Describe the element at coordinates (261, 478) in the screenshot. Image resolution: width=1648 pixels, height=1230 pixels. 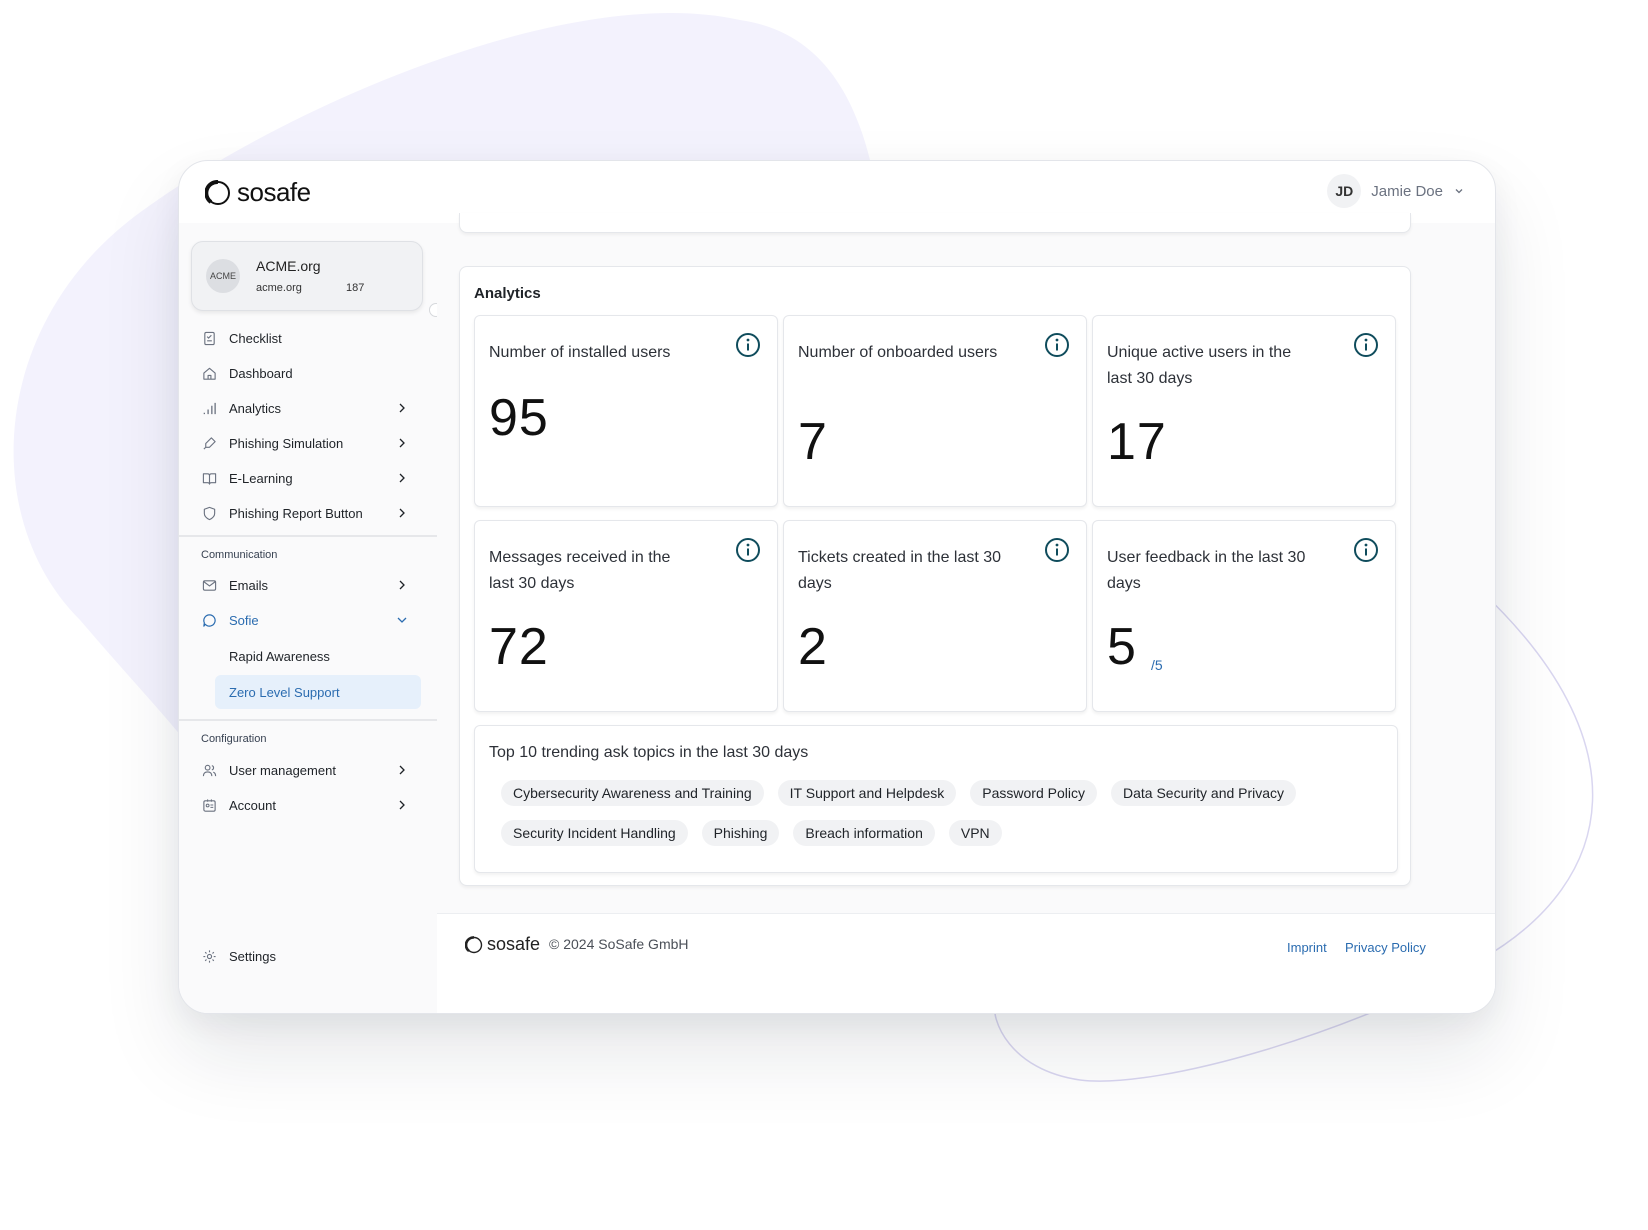
I see `sidebar-item-label: E-Learning` at that location.